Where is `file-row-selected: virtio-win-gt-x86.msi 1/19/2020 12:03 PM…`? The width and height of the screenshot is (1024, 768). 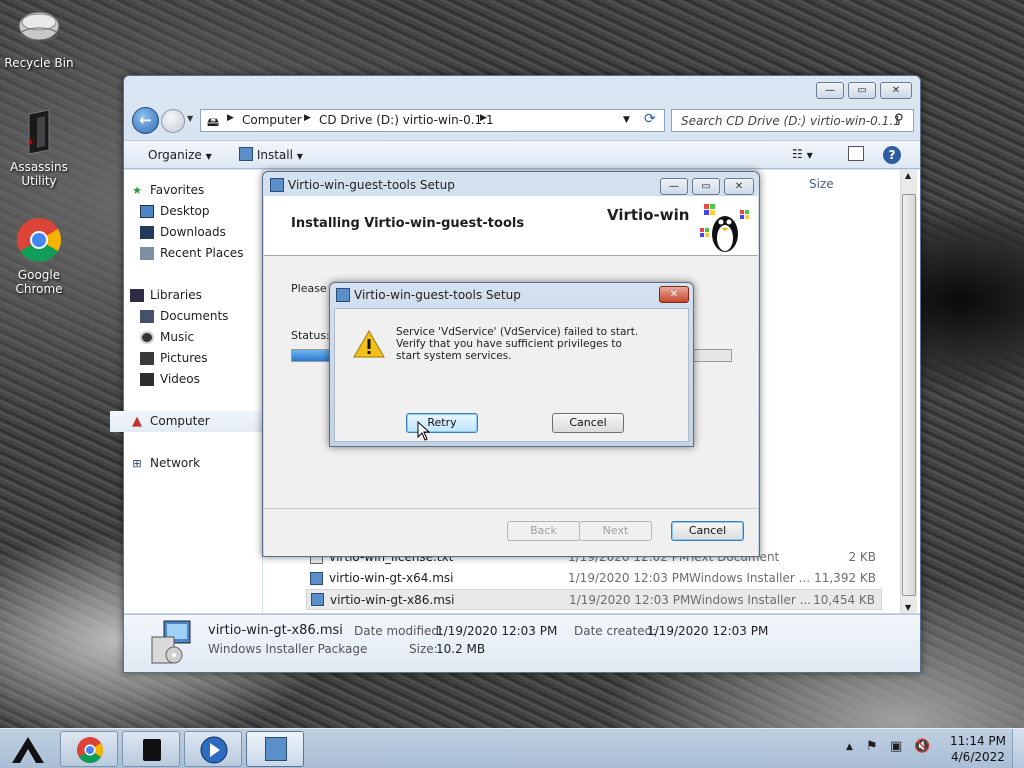 file-row-selected: virtio-win-gt-x86.msi 1/19/2020 12:03 PM… is located at coordinates (594, 599).